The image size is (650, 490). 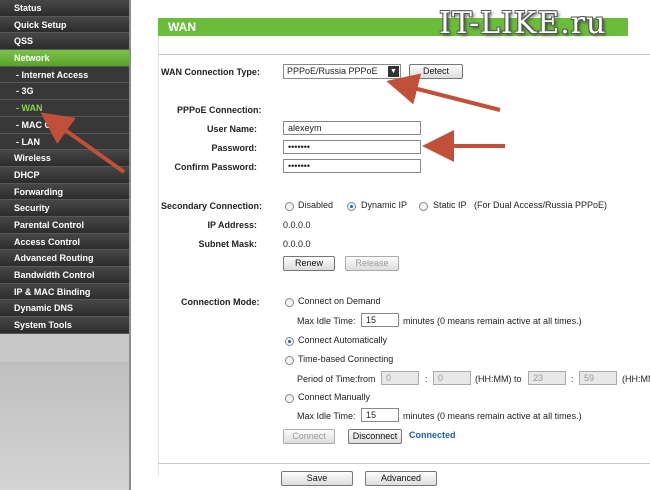 What do you see at coordinates (65, 325) in the screenshot?
I see `sidebar-item-system-tools: System Tools` at bounding box center [65, 325].